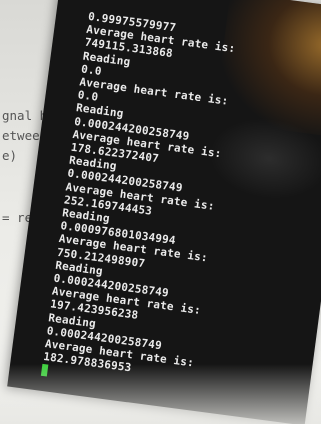 Image resolution: width=321 pixels, height=424 pixels. Describe the element at coordinates (10, 155) in the screenshot. I see `editor-line: e)` at that location.